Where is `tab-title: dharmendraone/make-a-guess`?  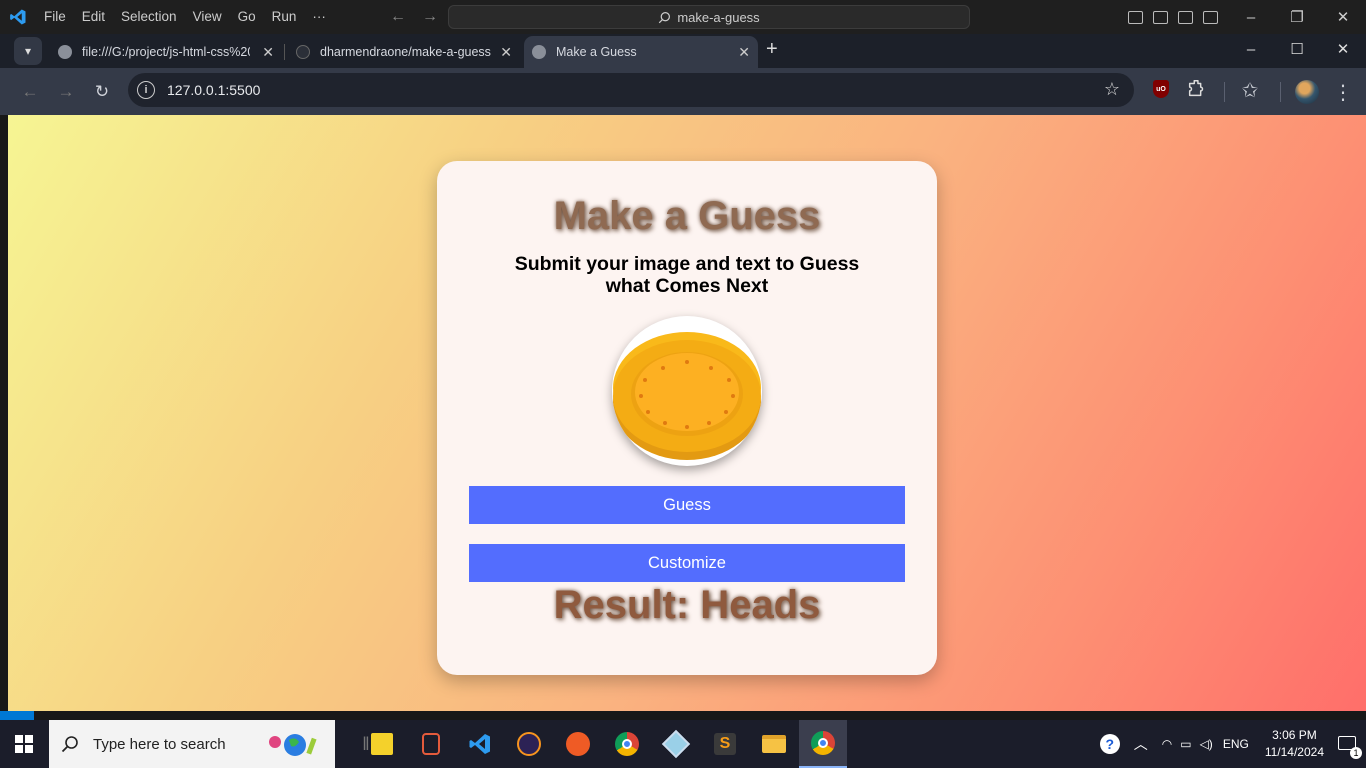
tab-title: dharmendraone/make-a-guess is located at coordinates (405, 52).